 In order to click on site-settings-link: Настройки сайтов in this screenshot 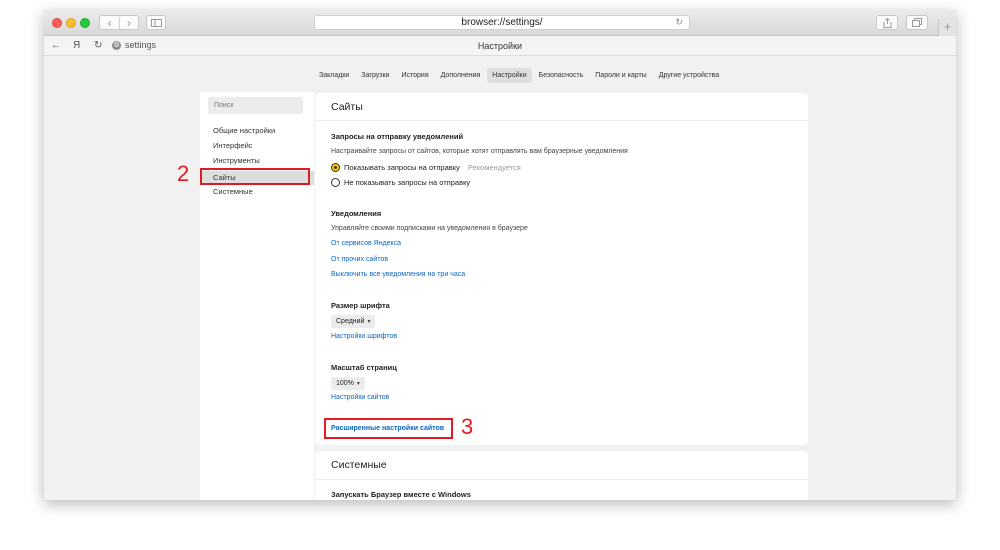, I will do `click(360, 397)`.